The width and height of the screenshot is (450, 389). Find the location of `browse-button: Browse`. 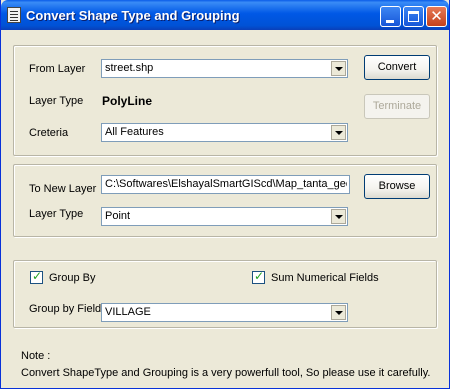

browse-button: Browse is located at coordinates (397, 186).